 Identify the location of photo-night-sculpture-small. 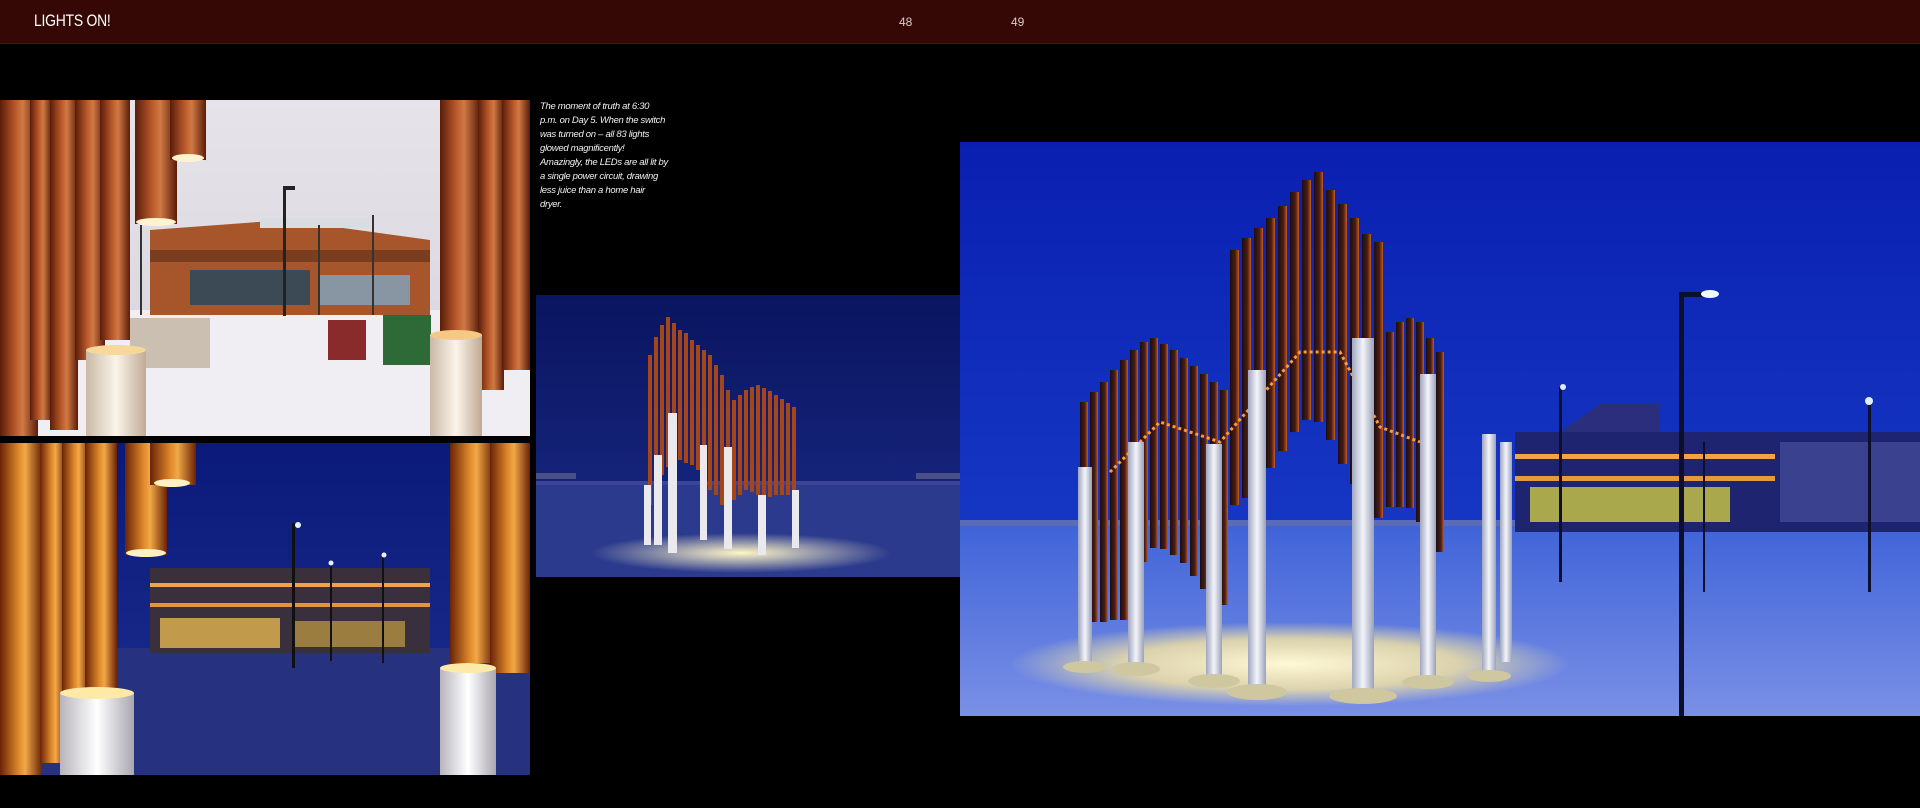
(748, 436).